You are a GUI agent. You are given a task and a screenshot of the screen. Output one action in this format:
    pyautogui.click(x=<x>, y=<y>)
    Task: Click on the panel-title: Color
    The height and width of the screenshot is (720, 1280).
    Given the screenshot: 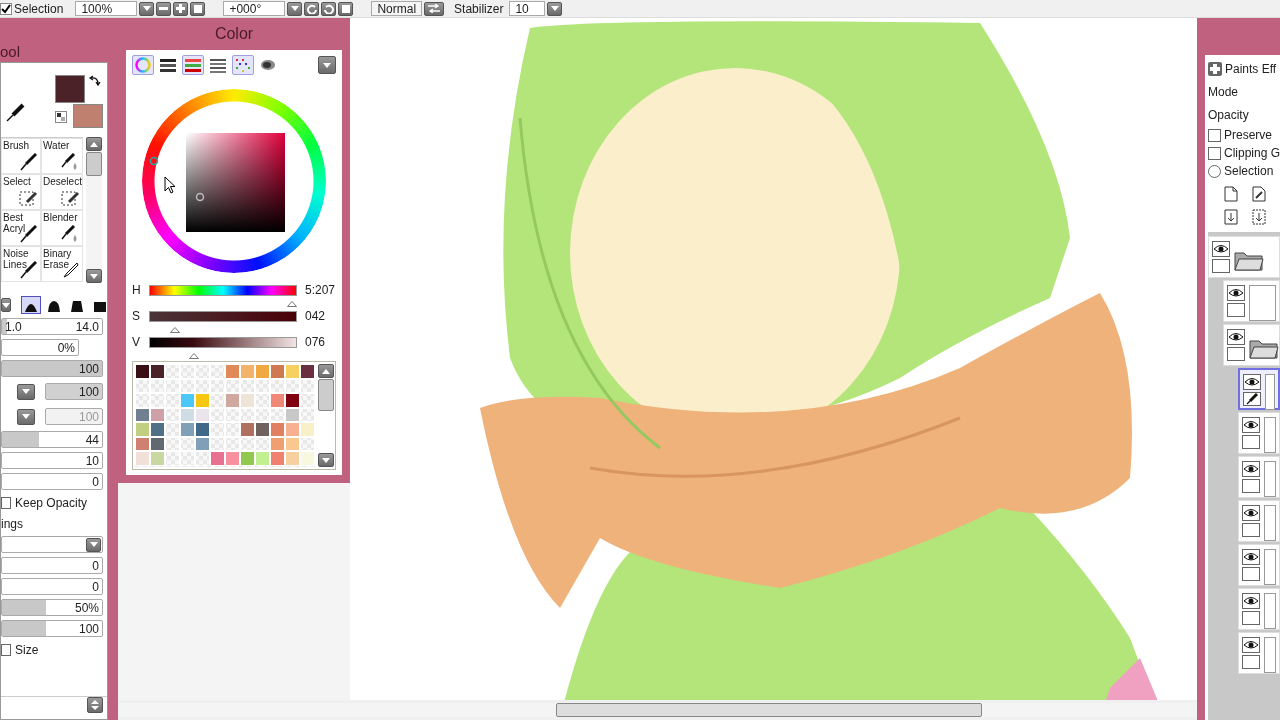 What is the action you would take?
    pyautogui.click(x=234, y=34)
    